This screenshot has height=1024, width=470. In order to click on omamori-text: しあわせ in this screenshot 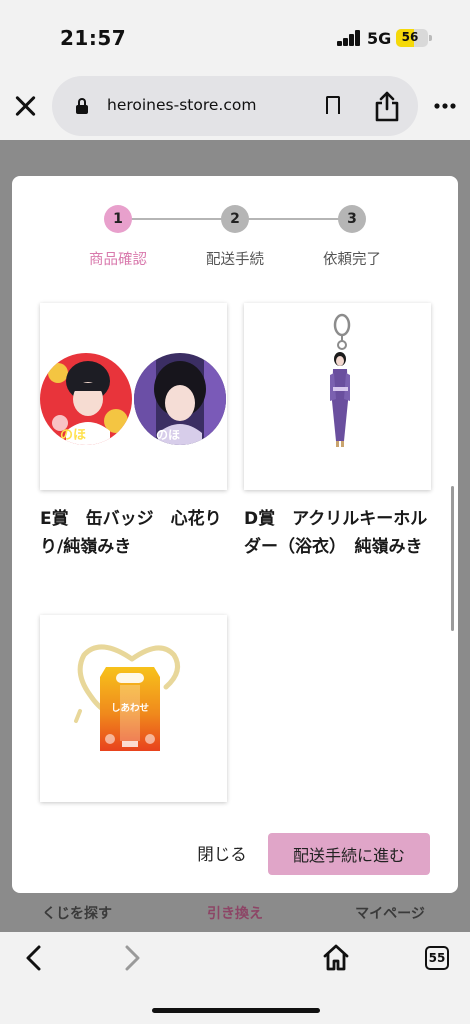, I will do `click(130, 708)`.